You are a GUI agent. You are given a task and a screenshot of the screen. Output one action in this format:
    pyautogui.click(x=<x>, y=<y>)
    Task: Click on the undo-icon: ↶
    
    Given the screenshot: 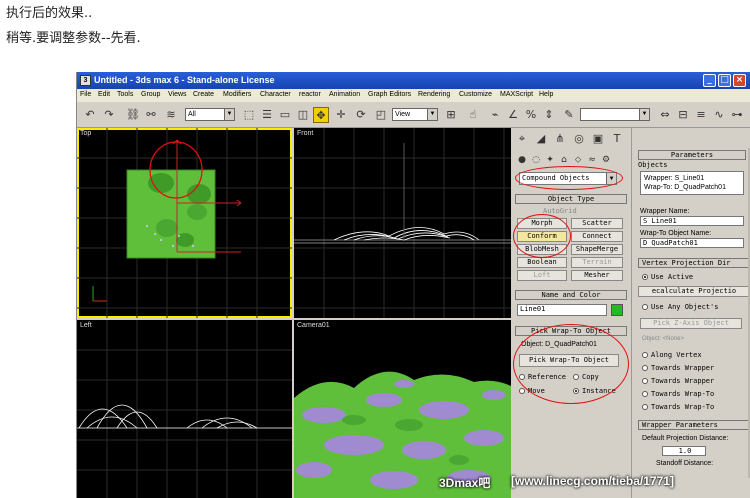 What is the action you would take?
    pyautogui.click(x=90, y=115)
    